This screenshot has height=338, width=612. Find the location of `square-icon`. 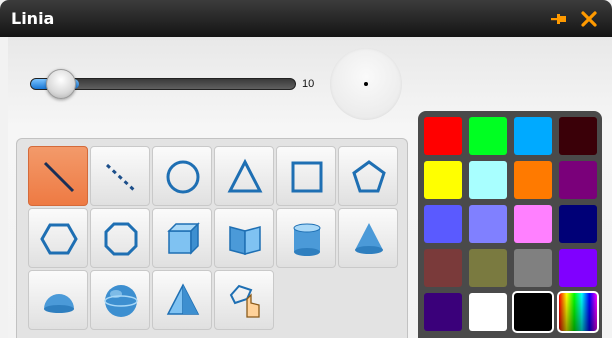

square-icon is located at coordinates (307, 177).